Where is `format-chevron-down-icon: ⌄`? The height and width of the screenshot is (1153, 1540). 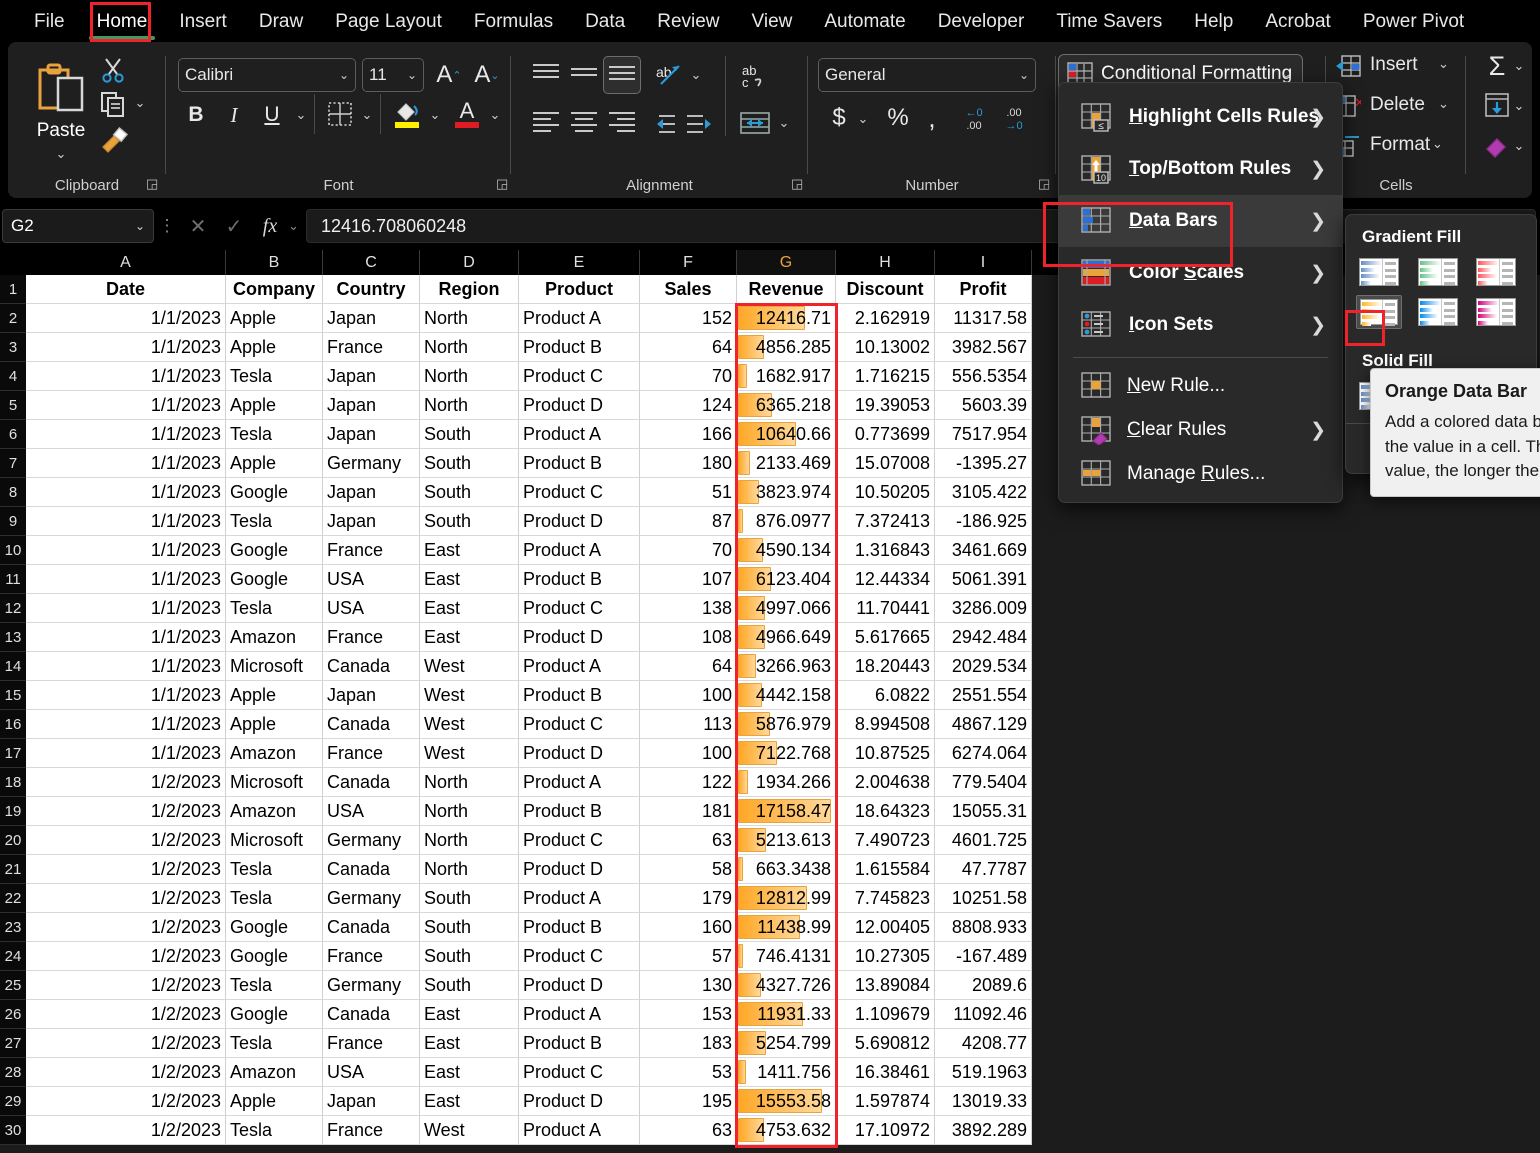
format-chevron-down-icon: ⌄ is located at coordinates (1437, 144).